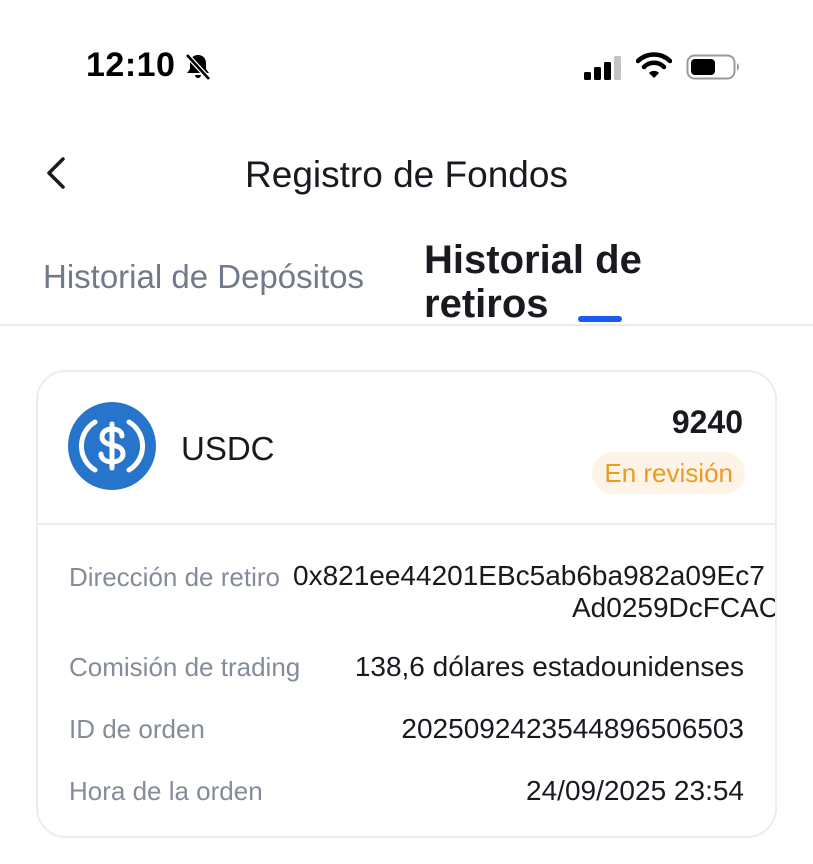  I want to click on coin-name: USDC, so click(228, 448).